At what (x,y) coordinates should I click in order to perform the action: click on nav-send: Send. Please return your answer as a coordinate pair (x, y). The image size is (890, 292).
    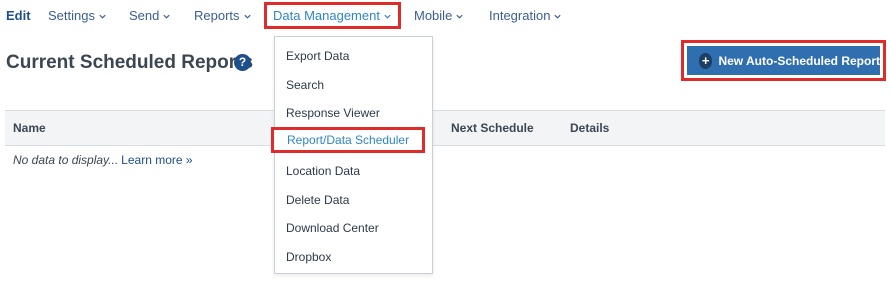
    Looking at the image, I should click on (150, 15).